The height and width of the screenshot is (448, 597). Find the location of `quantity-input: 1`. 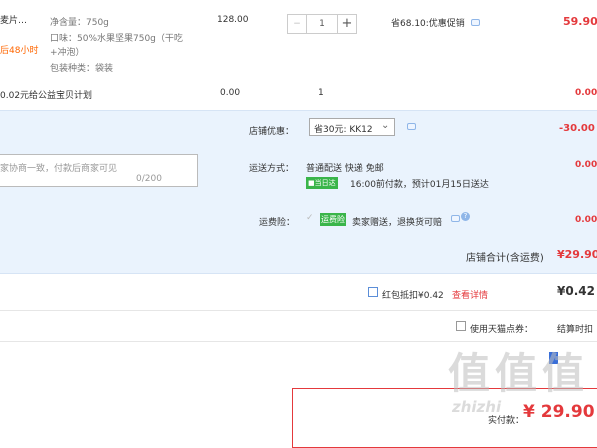

quantity-input: 1 is located at coordinates (322, 24).